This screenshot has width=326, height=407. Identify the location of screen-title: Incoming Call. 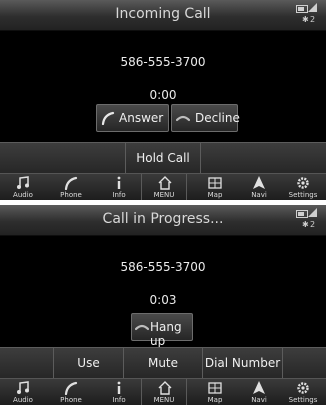
(163, 14).